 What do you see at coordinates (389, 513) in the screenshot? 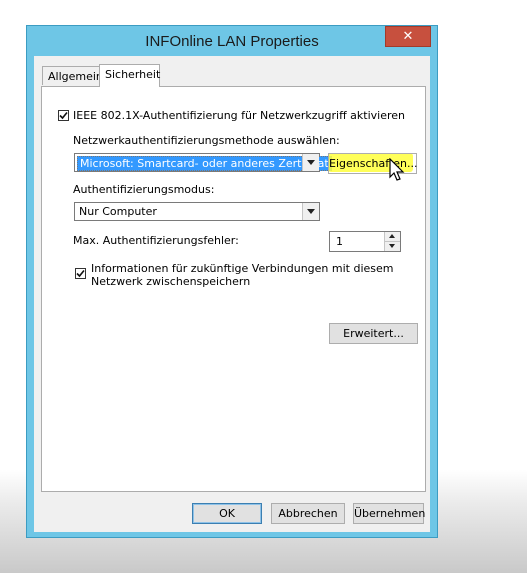
I see `apply-button: Übernehmen` at bounding box center [389, 513].